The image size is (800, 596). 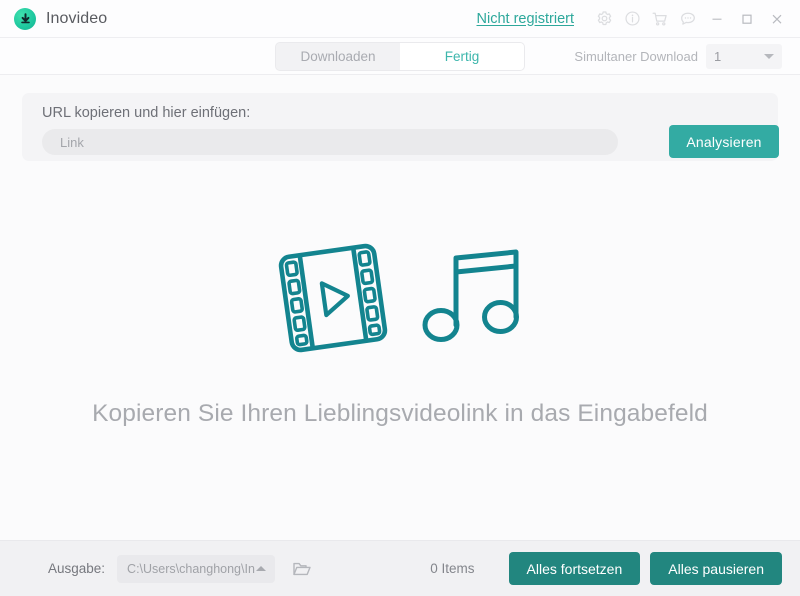 What do you see at coordinates (632, 19) in the screenshot?
I see `info-icon` at bounding box center [632, 19].